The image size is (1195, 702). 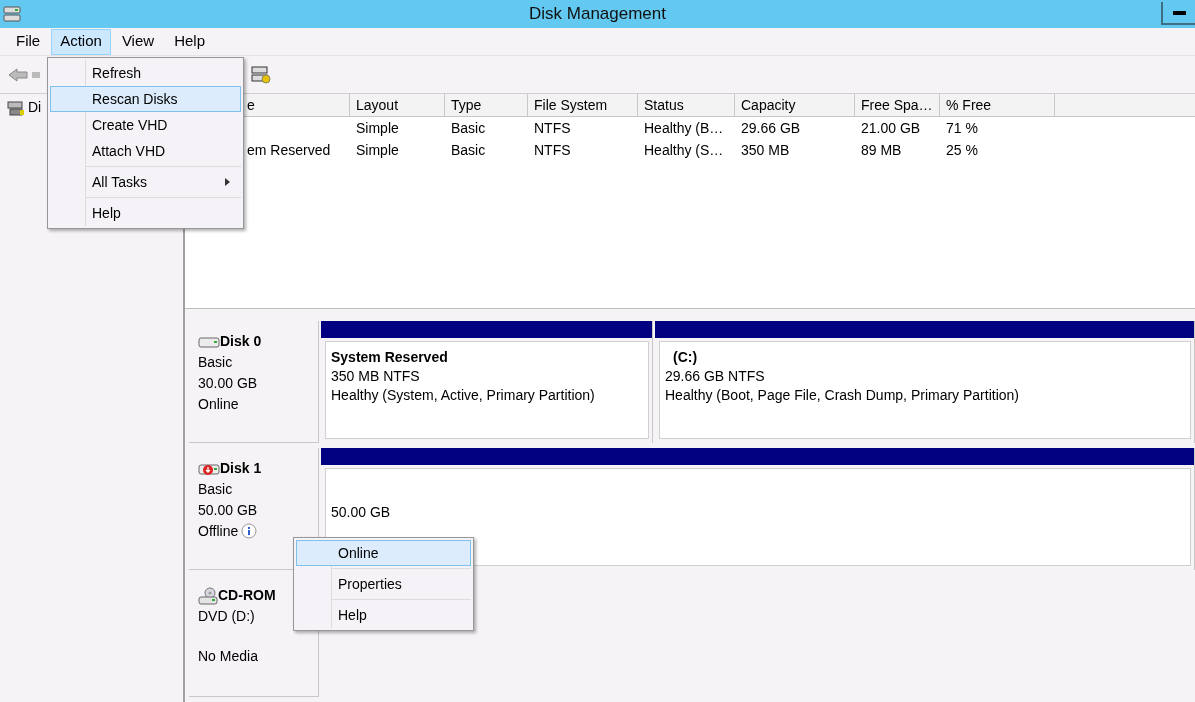 I want to click on disk-name: Disk 1, so click(x=241, y=468).